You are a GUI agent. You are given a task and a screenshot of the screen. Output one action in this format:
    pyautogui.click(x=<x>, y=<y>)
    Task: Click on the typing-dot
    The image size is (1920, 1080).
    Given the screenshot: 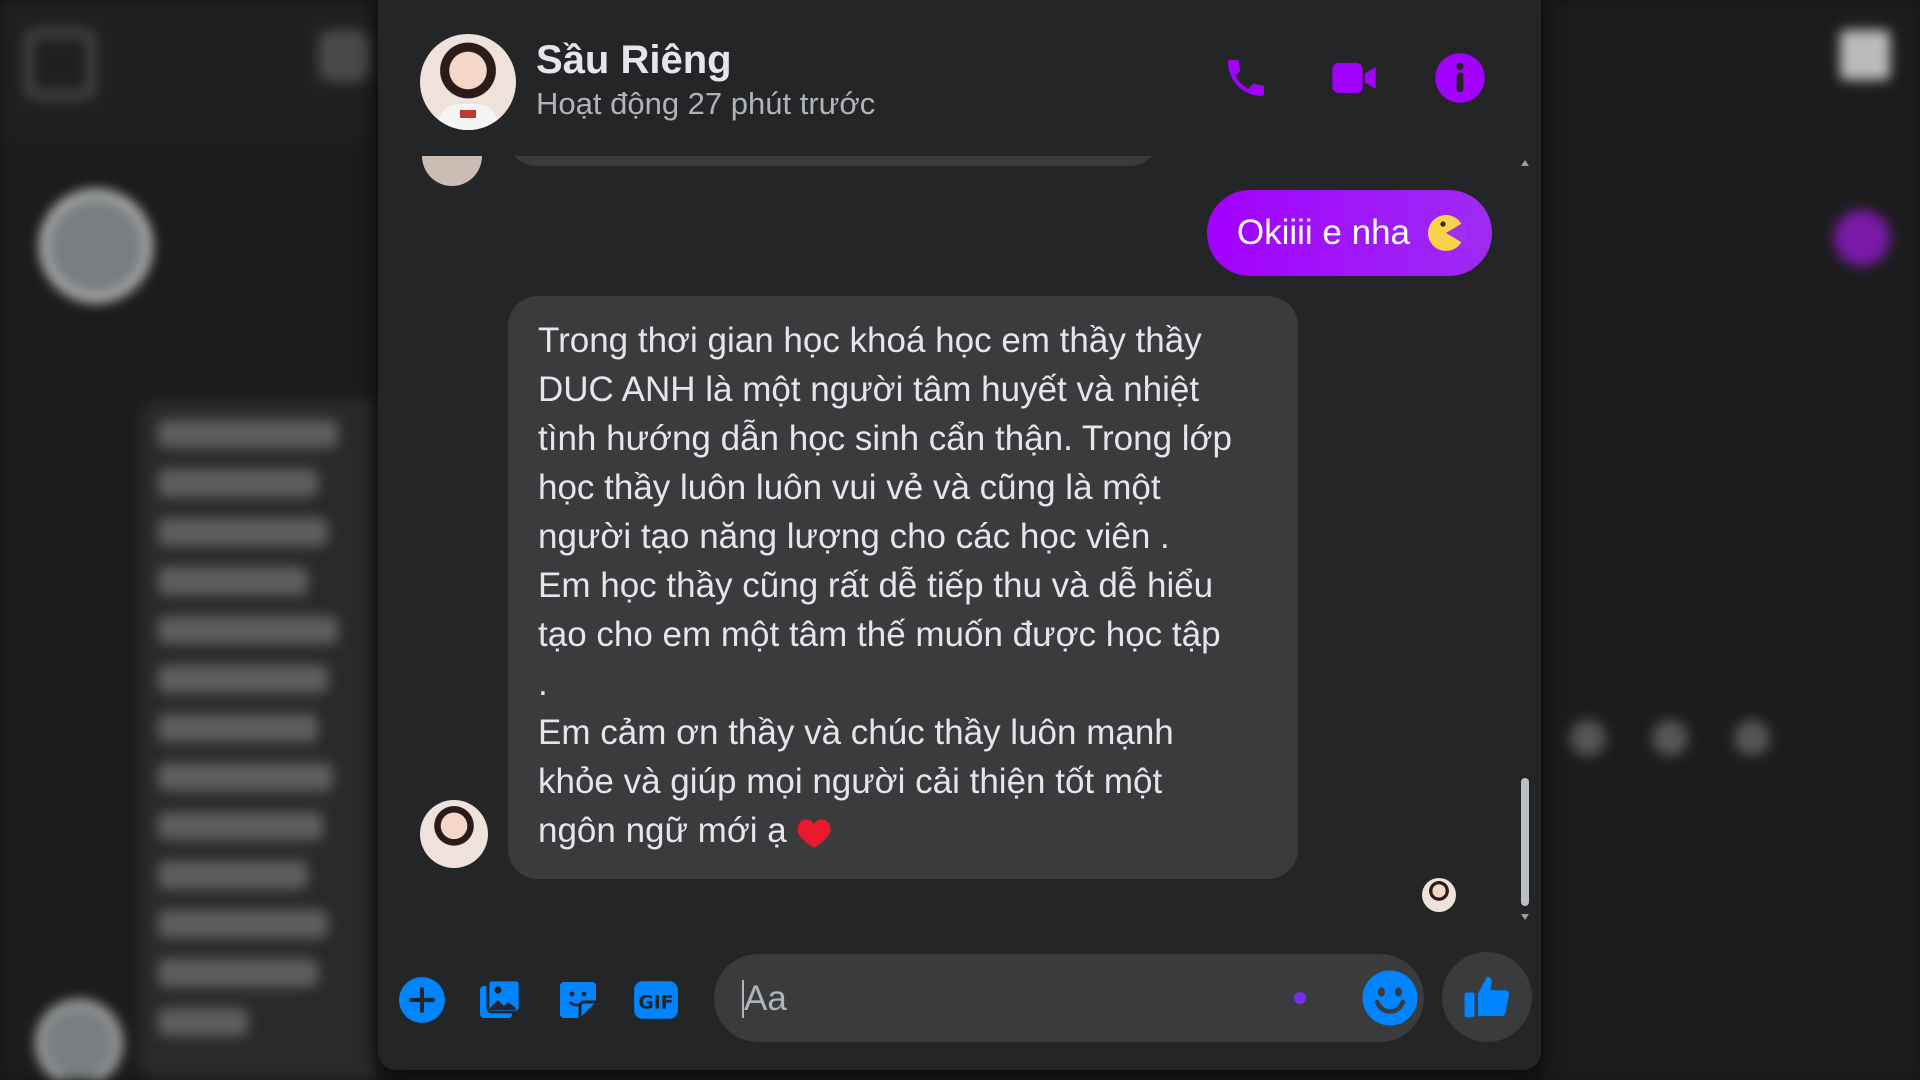 What is the action you would take?
    pyautogui.click(x=1300, y=998)
    